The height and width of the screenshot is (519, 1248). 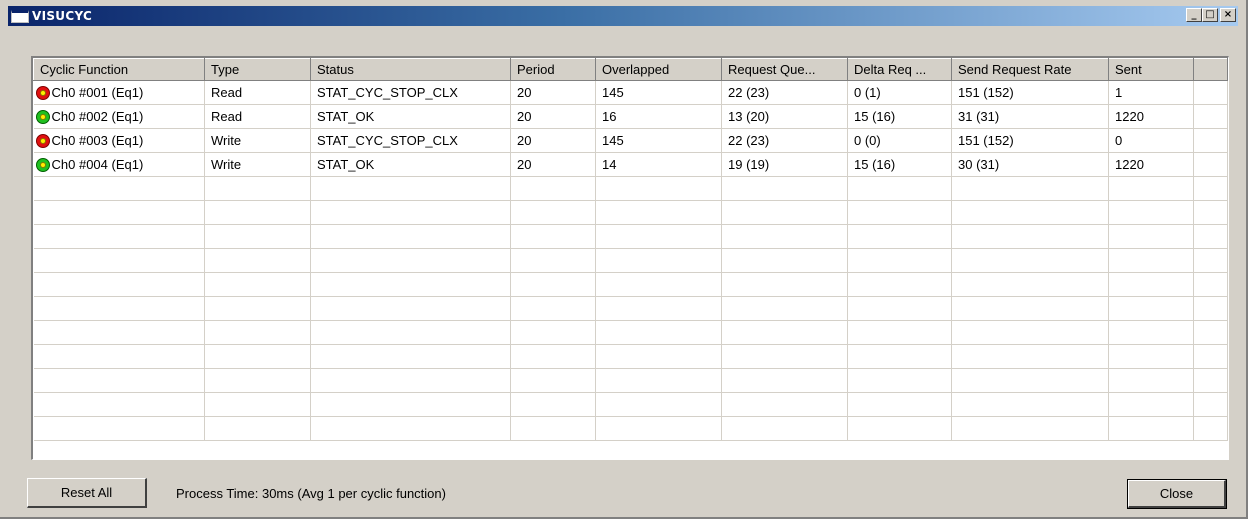 What do you see at coordinates (1210, 69) in the screenshot?
I see `column-header` at bounding box center [1210, 69].